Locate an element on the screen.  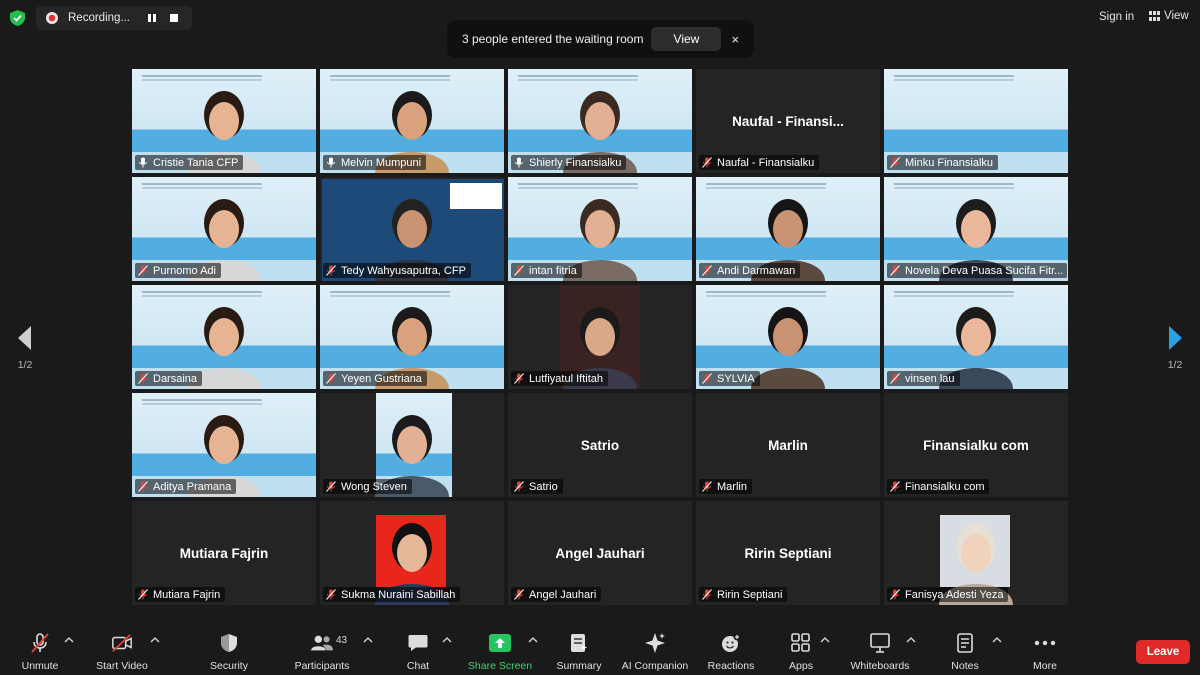
mic-icon is located at coordinates (331, 162).